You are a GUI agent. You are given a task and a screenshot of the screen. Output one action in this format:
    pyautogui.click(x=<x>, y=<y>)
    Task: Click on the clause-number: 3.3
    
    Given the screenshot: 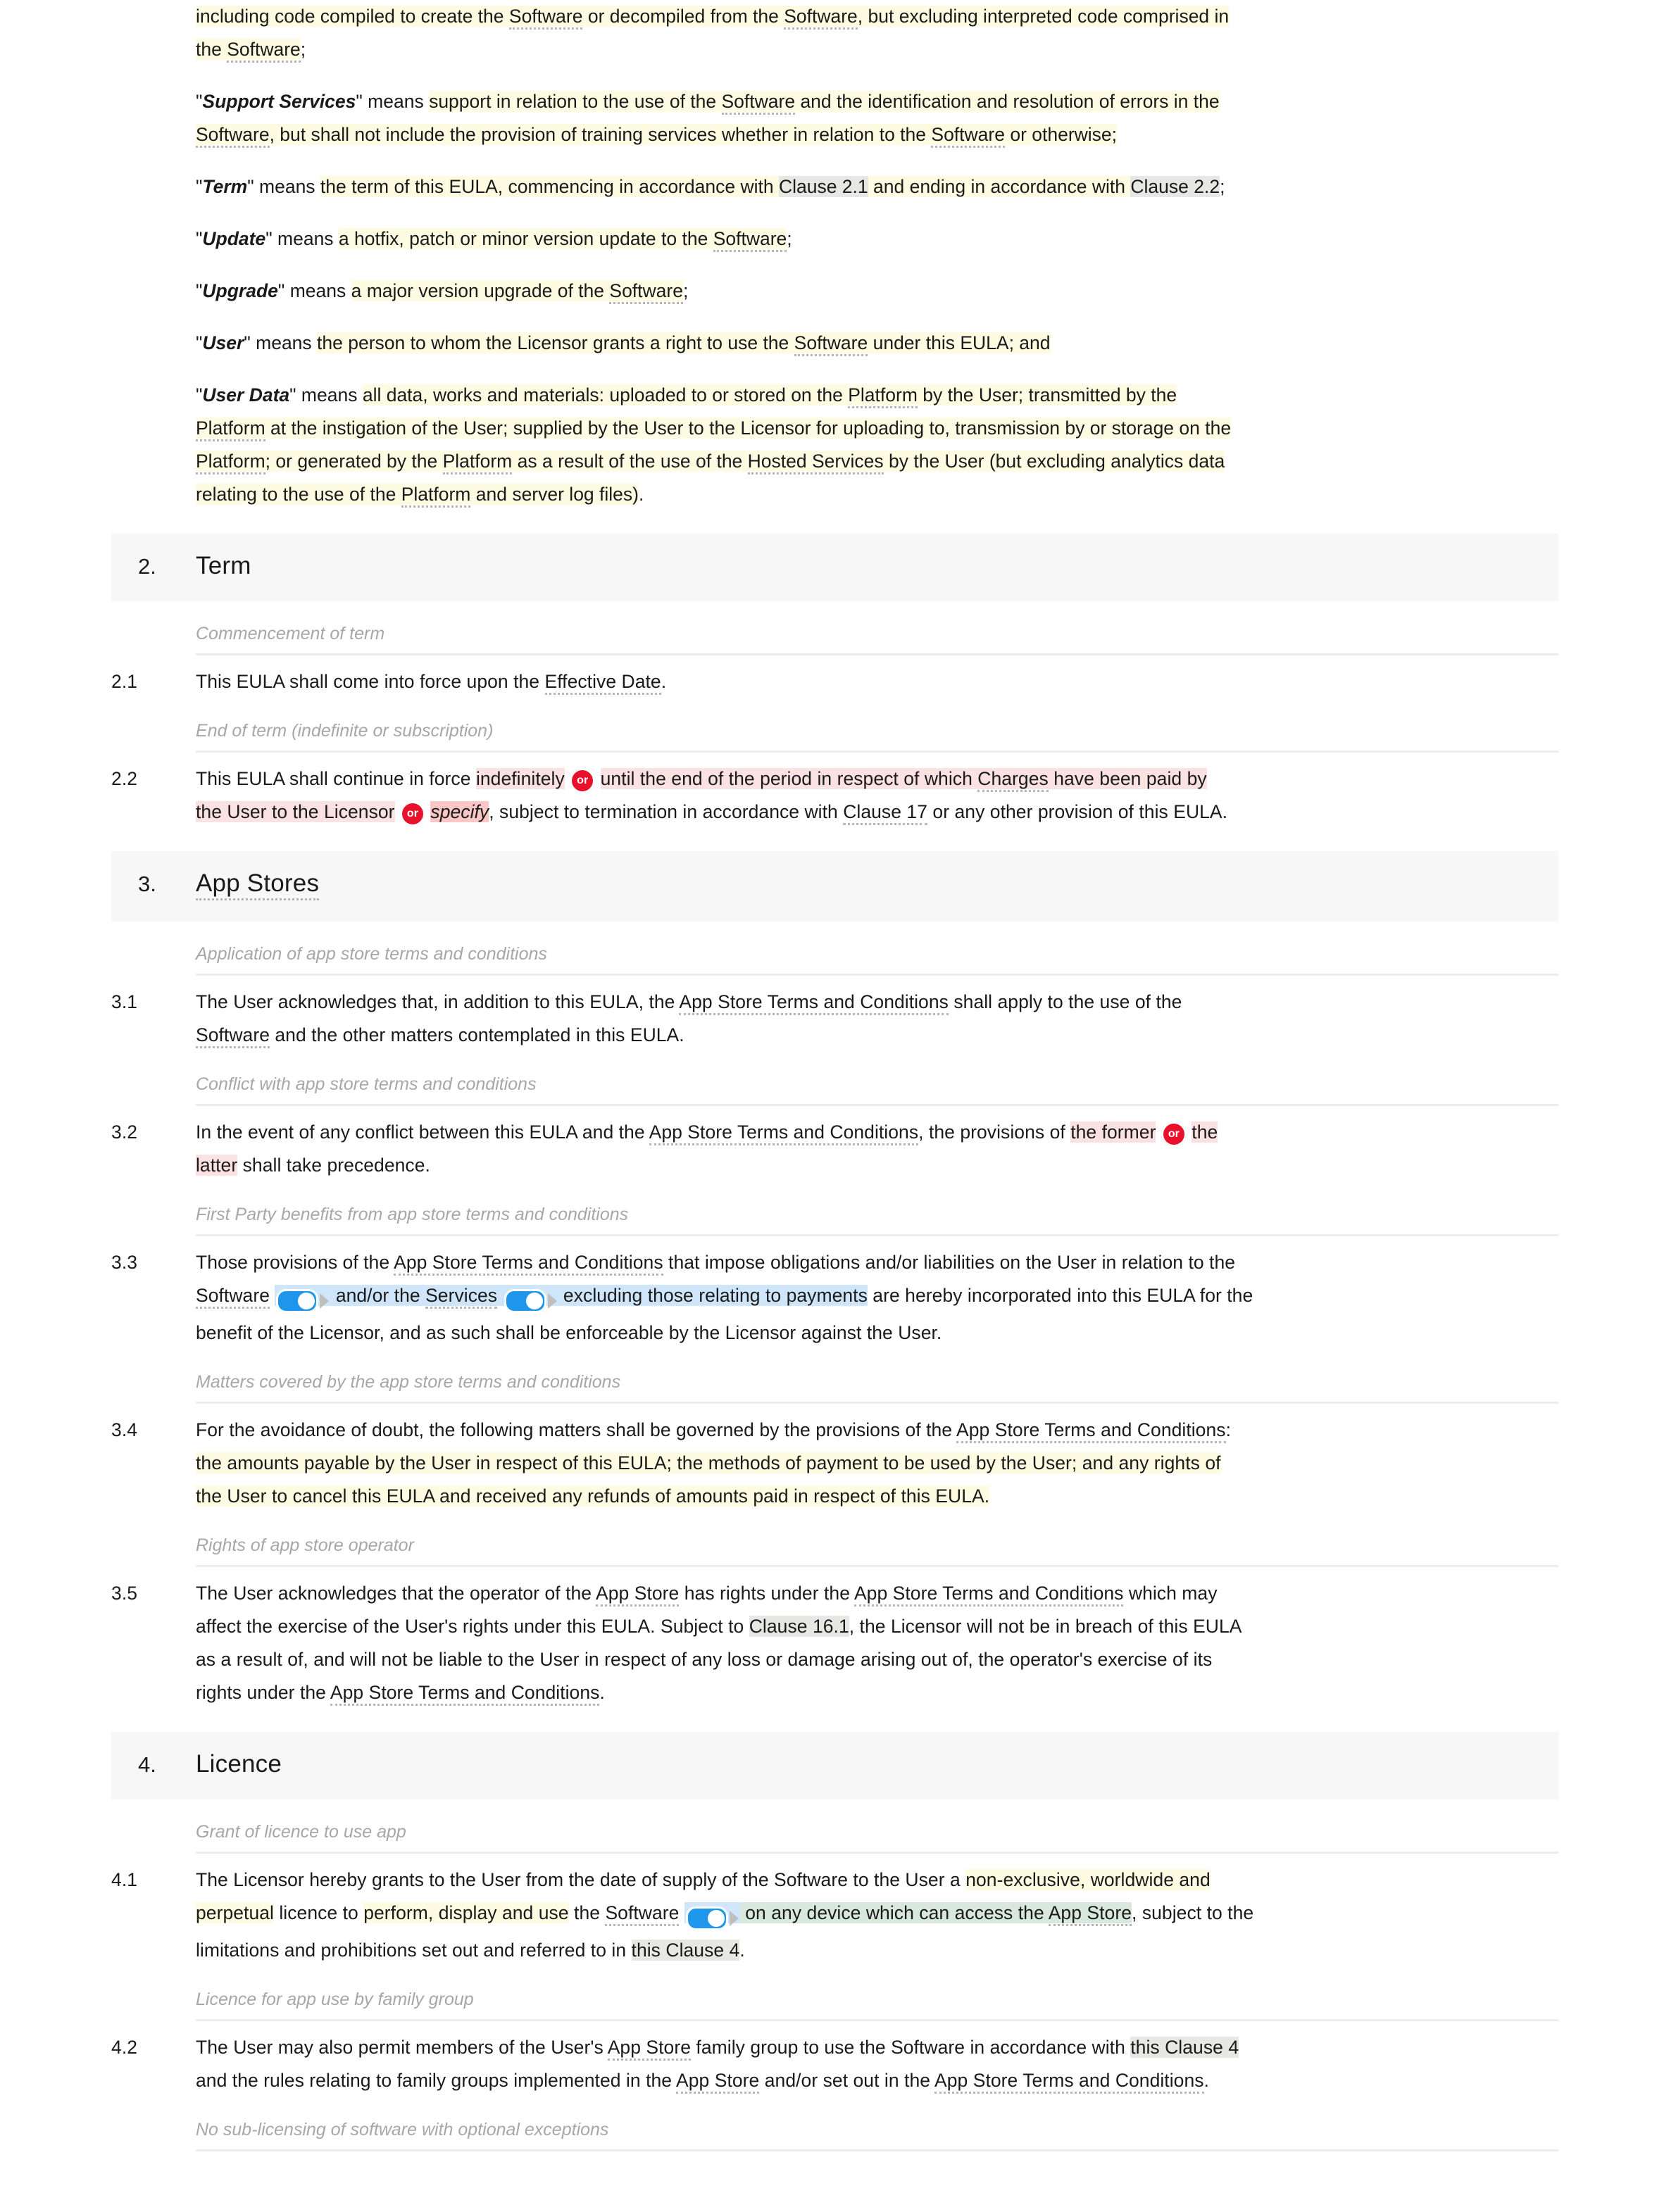 What is the action you would take?
    pyautogui.click(x=124, y=1262)
    